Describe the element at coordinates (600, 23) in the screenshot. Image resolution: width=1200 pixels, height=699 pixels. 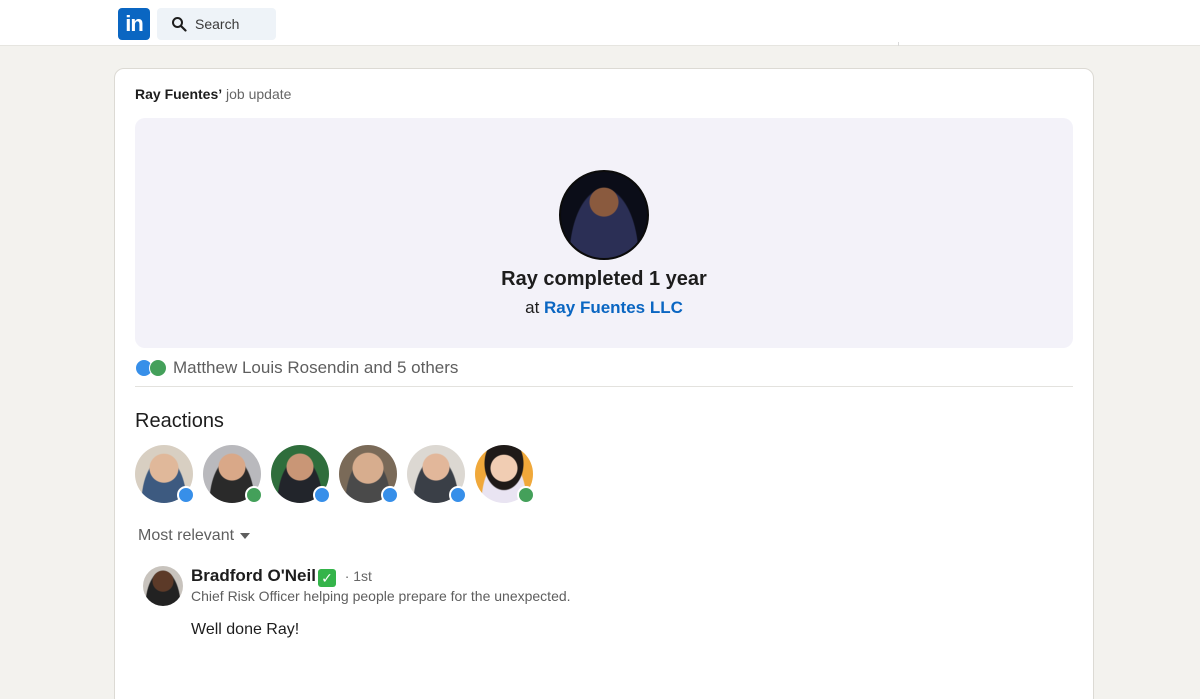
I see `top-nav-bar: in Search` at that location.